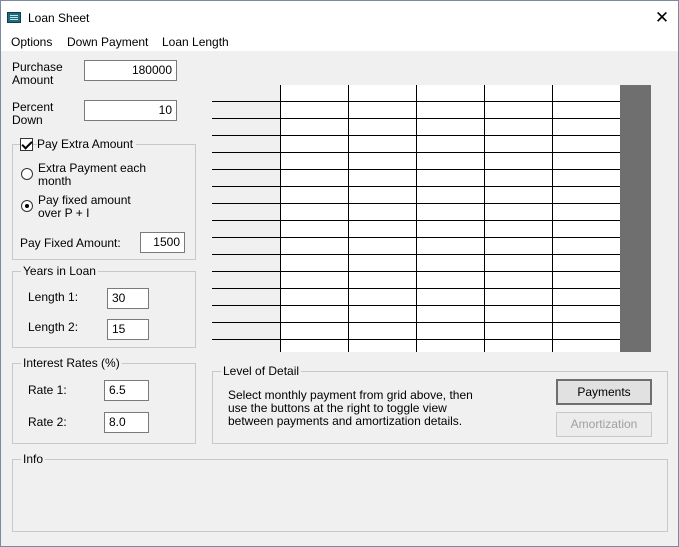 The image size is (679, 547). I want to click on pay-fixed-amount-label: Pay fixed amount over P + I, so click(84, 207).